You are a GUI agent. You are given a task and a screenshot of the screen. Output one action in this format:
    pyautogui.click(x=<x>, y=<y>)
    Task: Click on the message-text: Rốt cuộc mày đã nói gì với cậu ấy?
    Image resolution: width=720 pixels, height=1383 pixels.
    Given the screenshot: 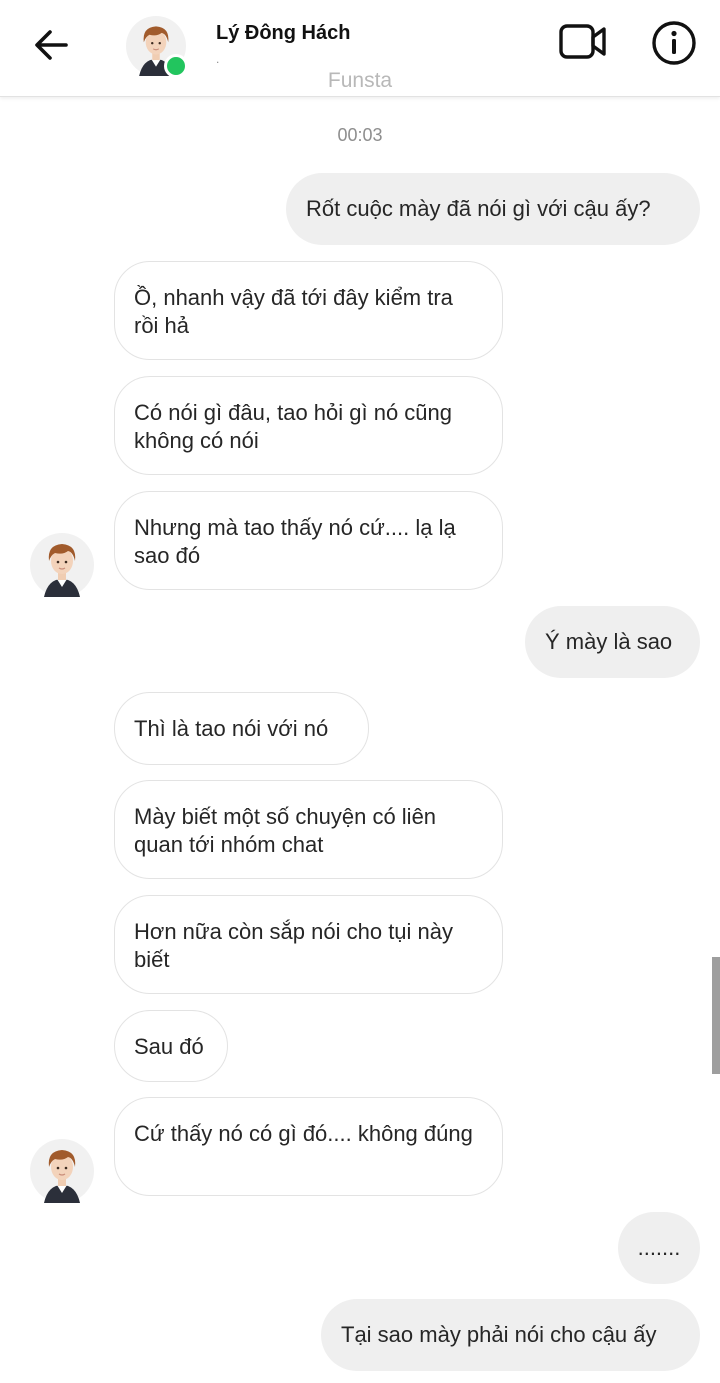 What is the action you would take?
    pyautogui.click(x=478, y=208)
    